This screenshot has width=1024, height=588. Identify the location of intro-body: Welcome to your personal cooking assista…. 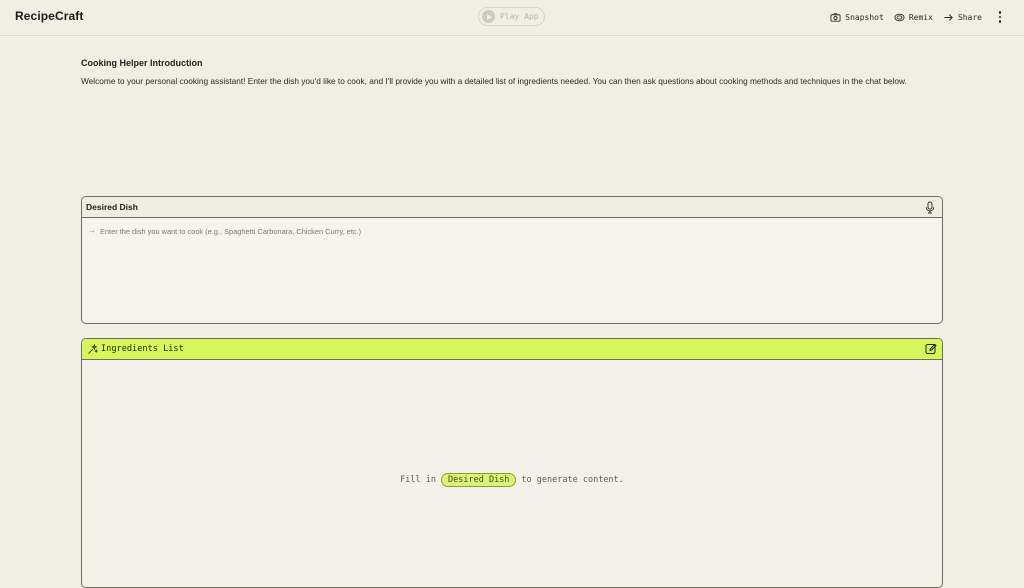
(494, 81).